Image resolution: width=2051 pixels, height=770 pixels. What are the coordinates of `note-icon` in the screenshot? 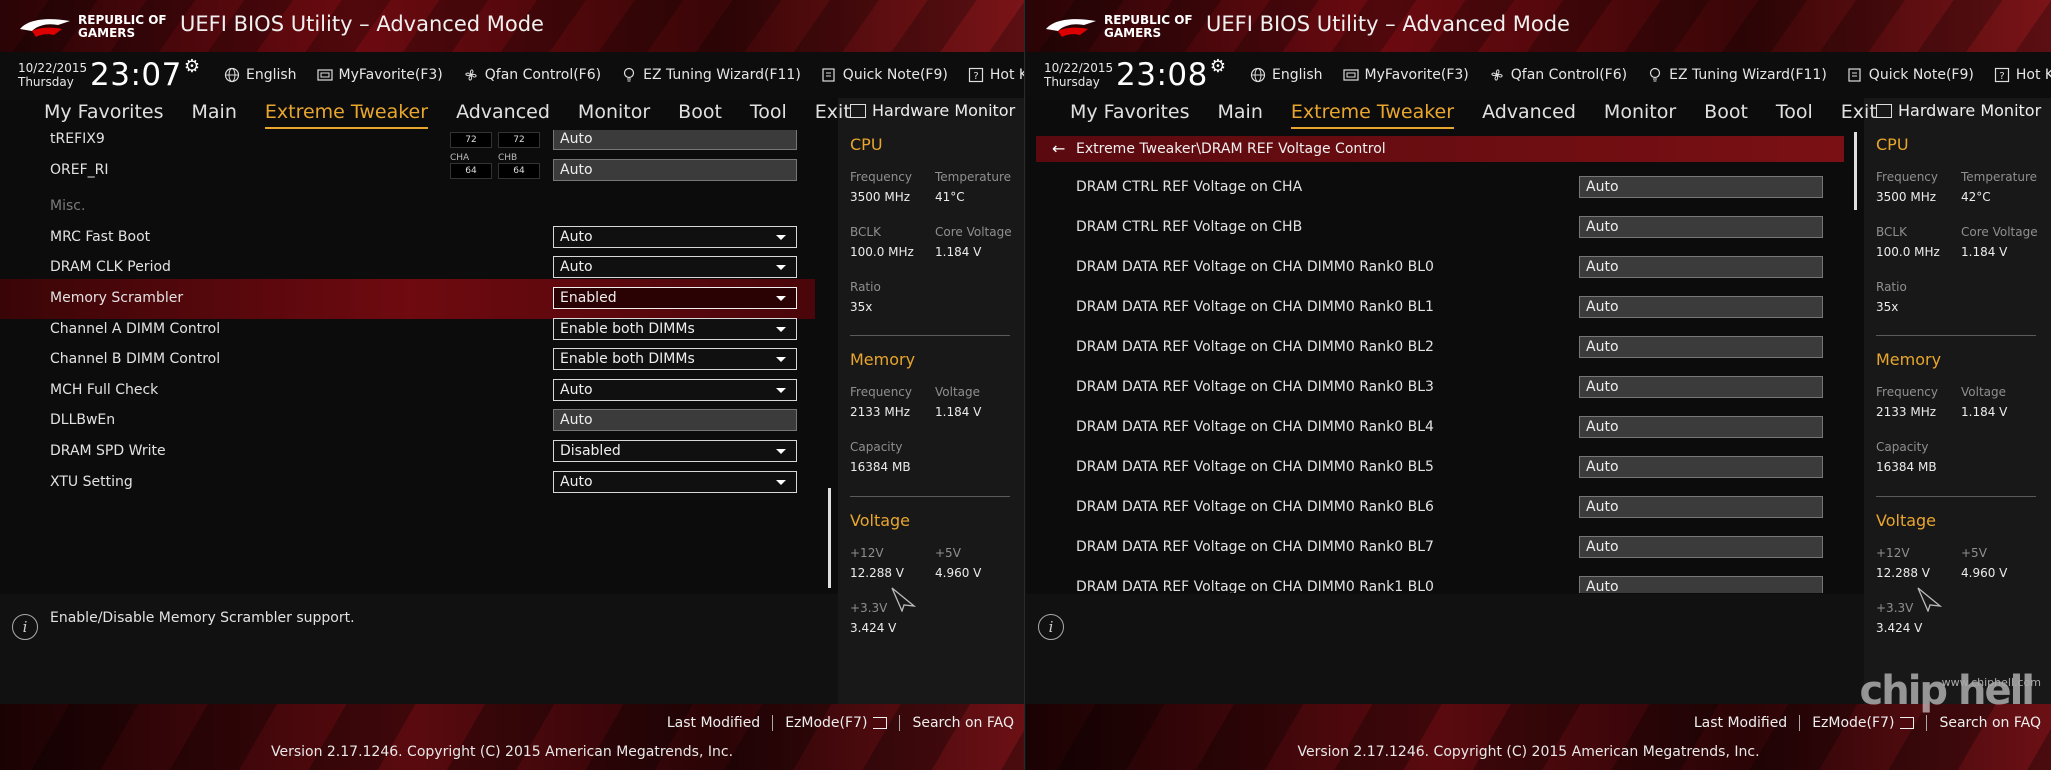 It's located at (1854, 75).